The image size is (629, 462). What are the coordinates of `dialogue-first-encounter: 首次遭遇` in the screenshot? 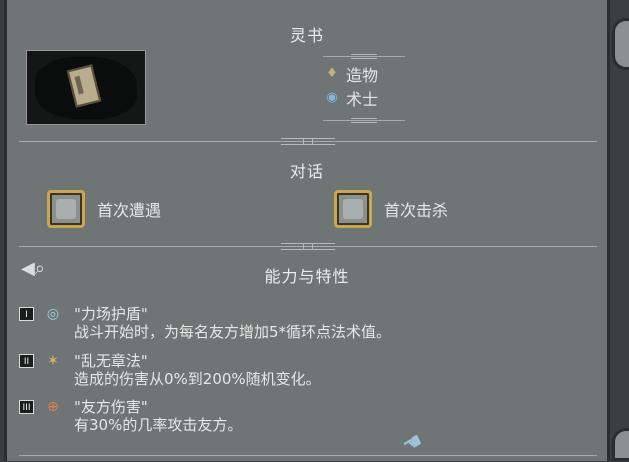 It's located at (104, 209).